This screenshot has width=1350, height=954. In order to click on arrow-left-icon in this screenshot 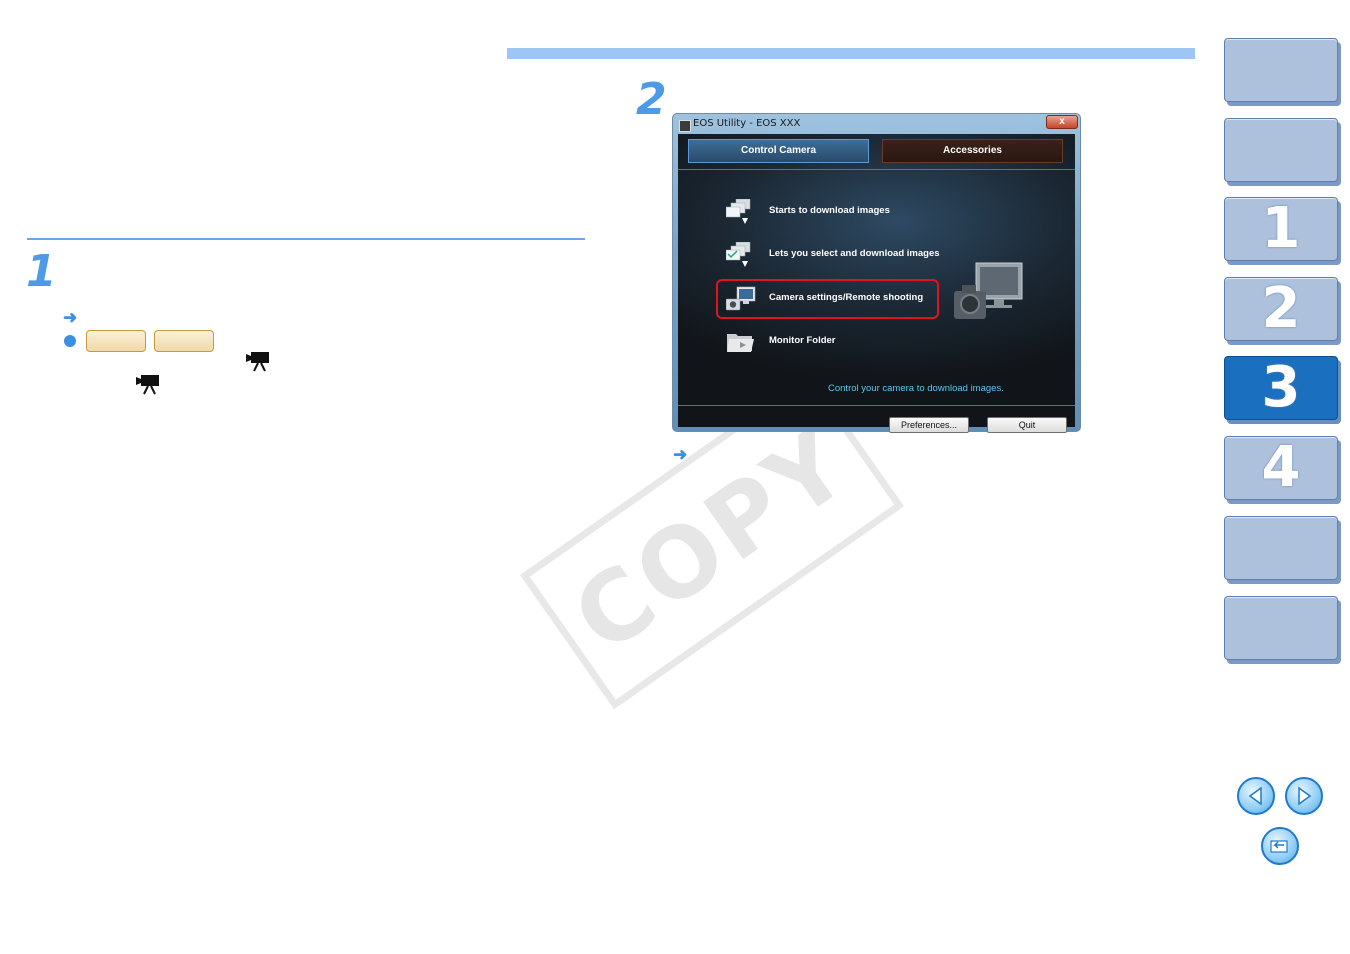, I will do `click(1255, 796)`.